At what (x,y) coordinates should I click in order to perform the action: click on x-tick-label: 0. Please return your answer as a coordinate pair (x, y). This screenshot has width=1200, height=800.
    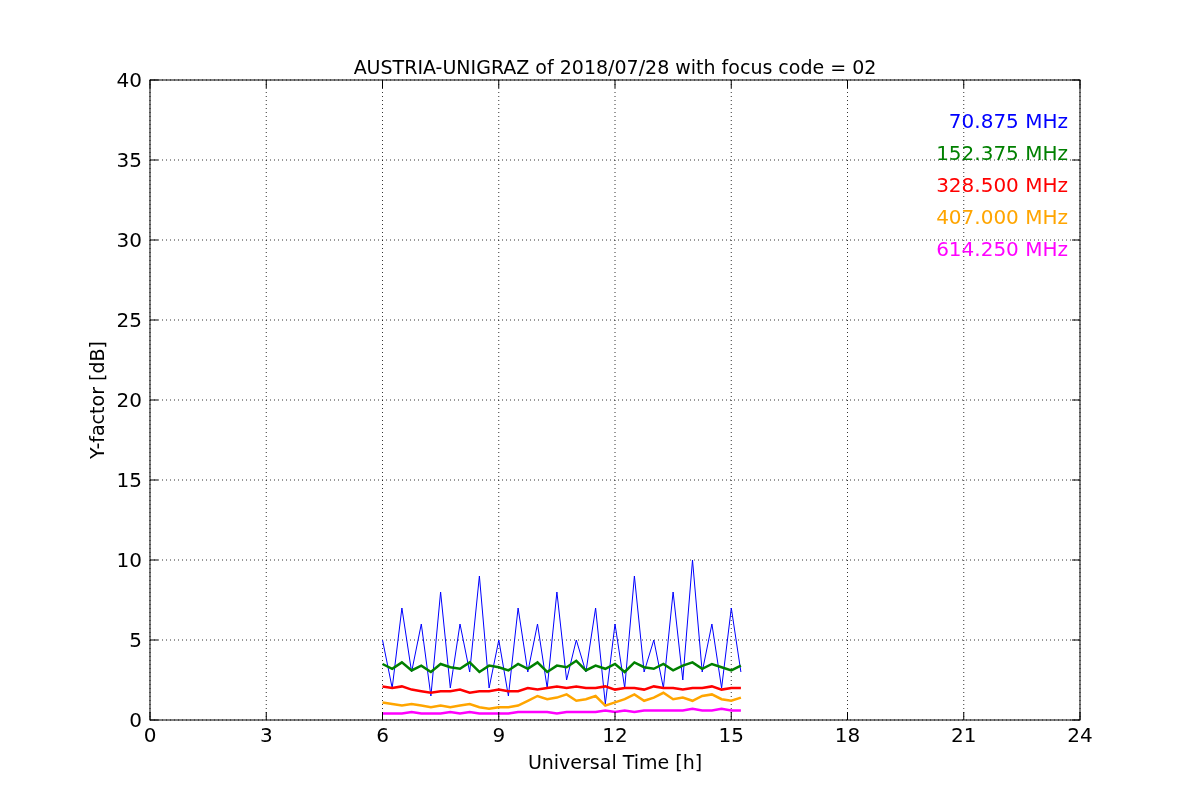
    Looking at the image, I should click on (150, 735).